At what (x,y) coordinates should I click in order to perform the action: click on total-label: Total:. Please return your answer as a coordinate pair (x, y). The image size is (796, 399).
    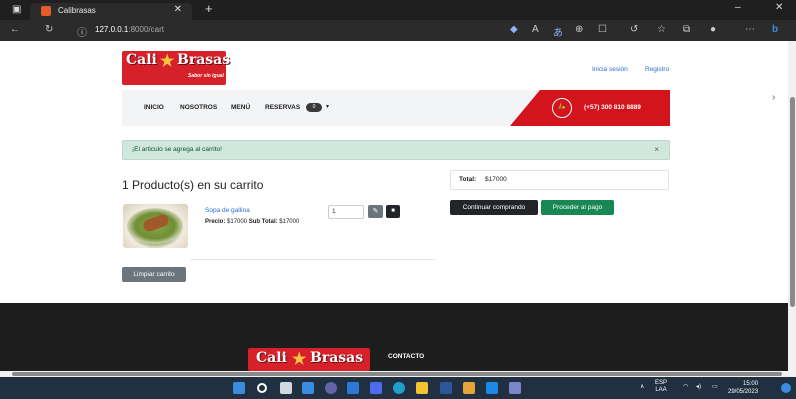
    Looking at the image, I should click on (468, 179).